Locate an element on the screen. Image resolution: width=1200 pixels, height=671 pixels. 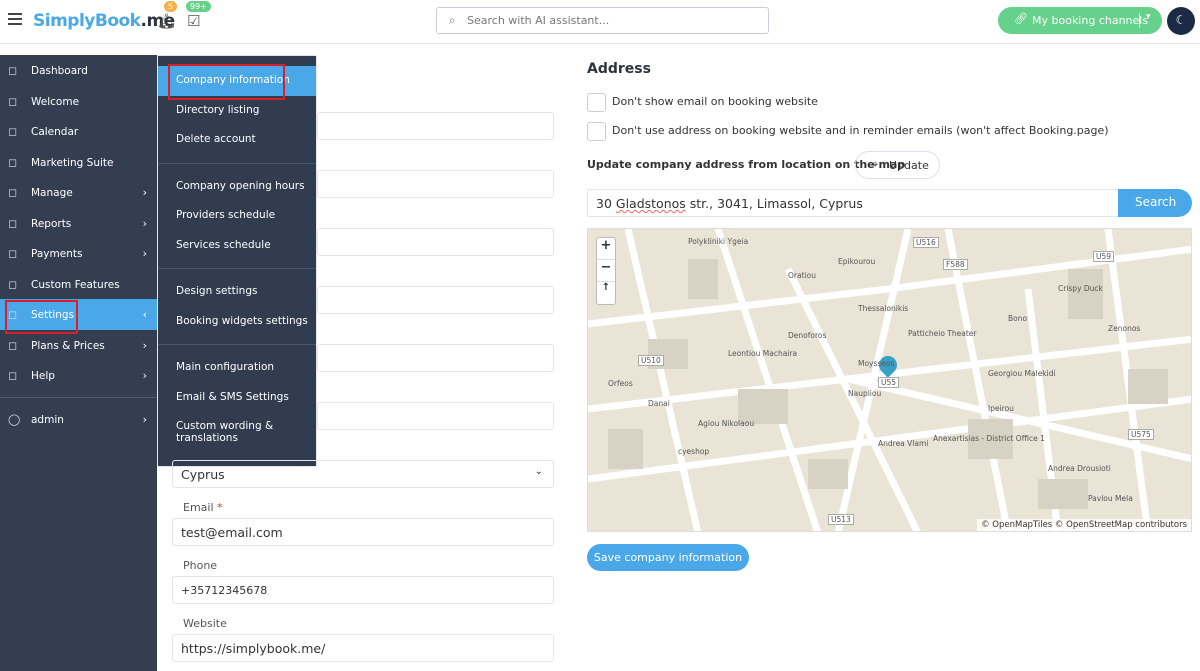
map-label: Patticheio Theater is located at coordinates (942, 333).